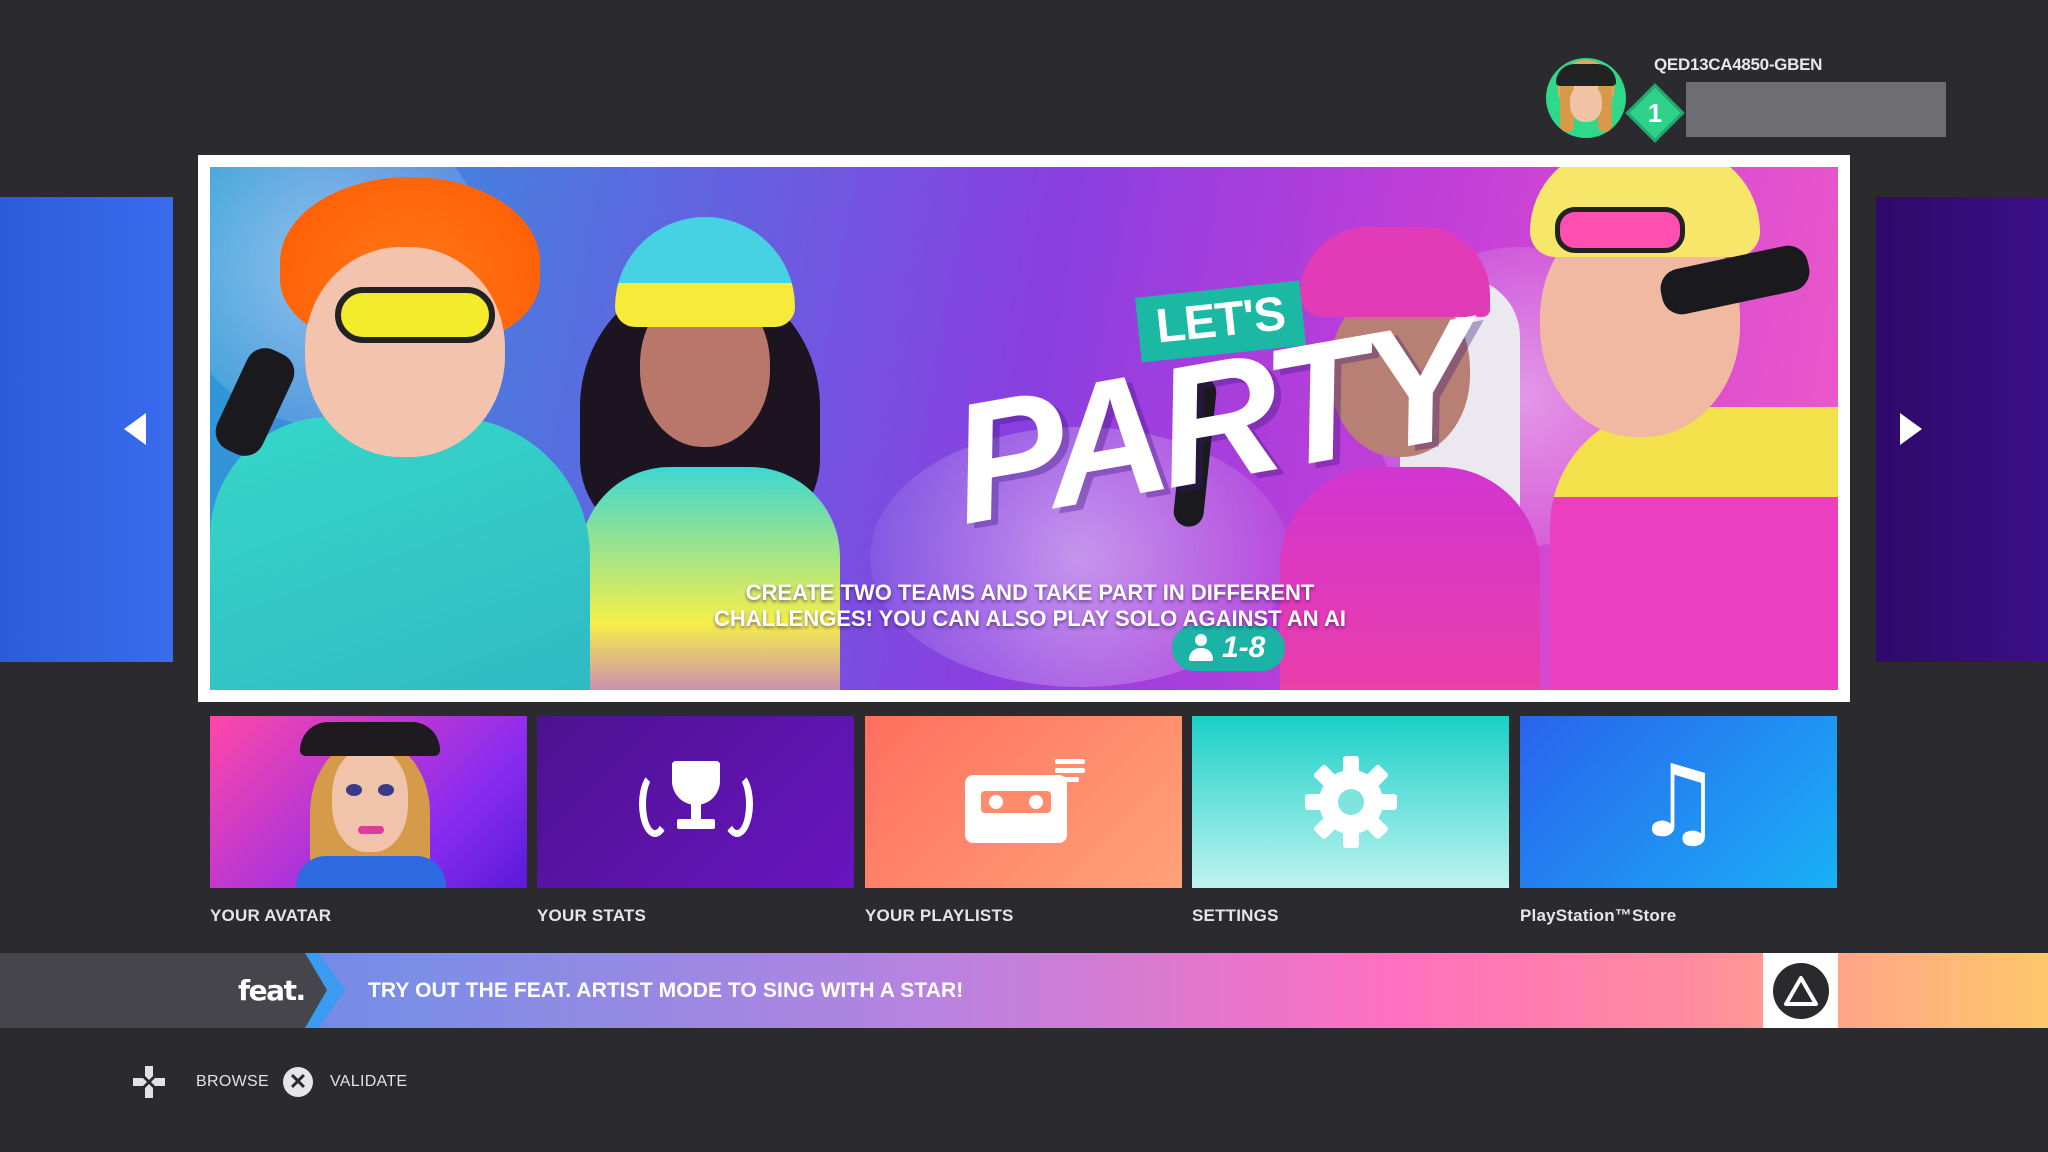 This screenshot has width=2048, height=1152. I want to click on character-4-glasses, so click(1620, 230).